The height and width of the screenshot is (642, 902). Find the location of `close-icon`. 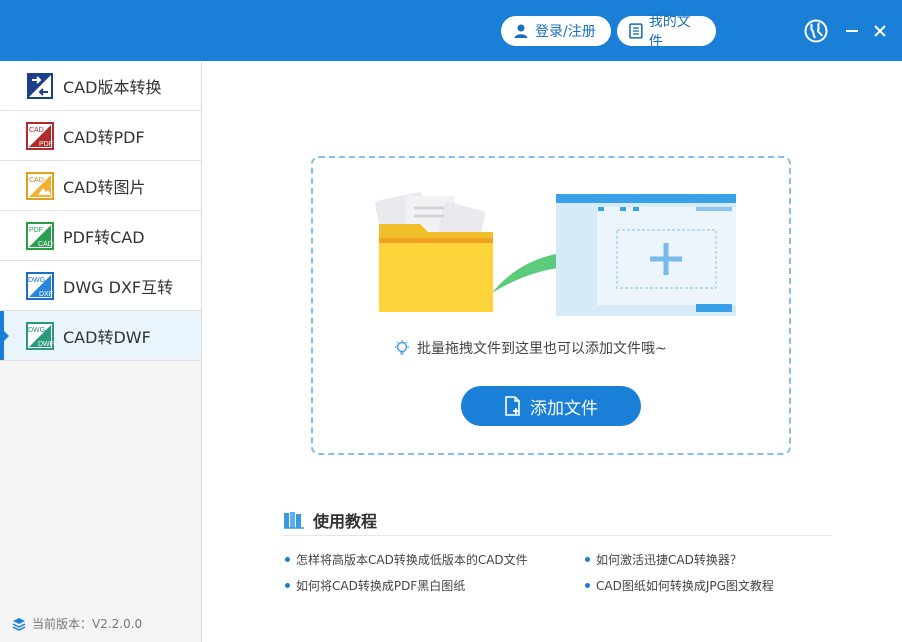

close-icon is located at coordinates (880, 31).